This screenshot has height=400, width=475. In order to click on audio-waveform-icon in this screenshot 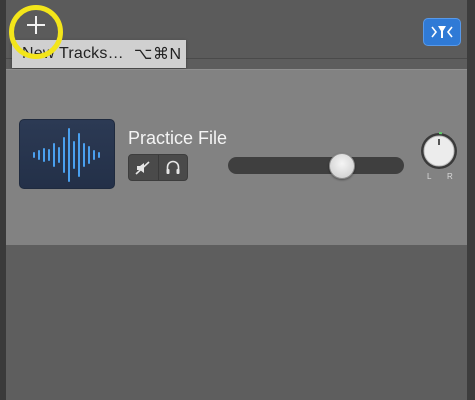, I will do `click(66, 155)`.